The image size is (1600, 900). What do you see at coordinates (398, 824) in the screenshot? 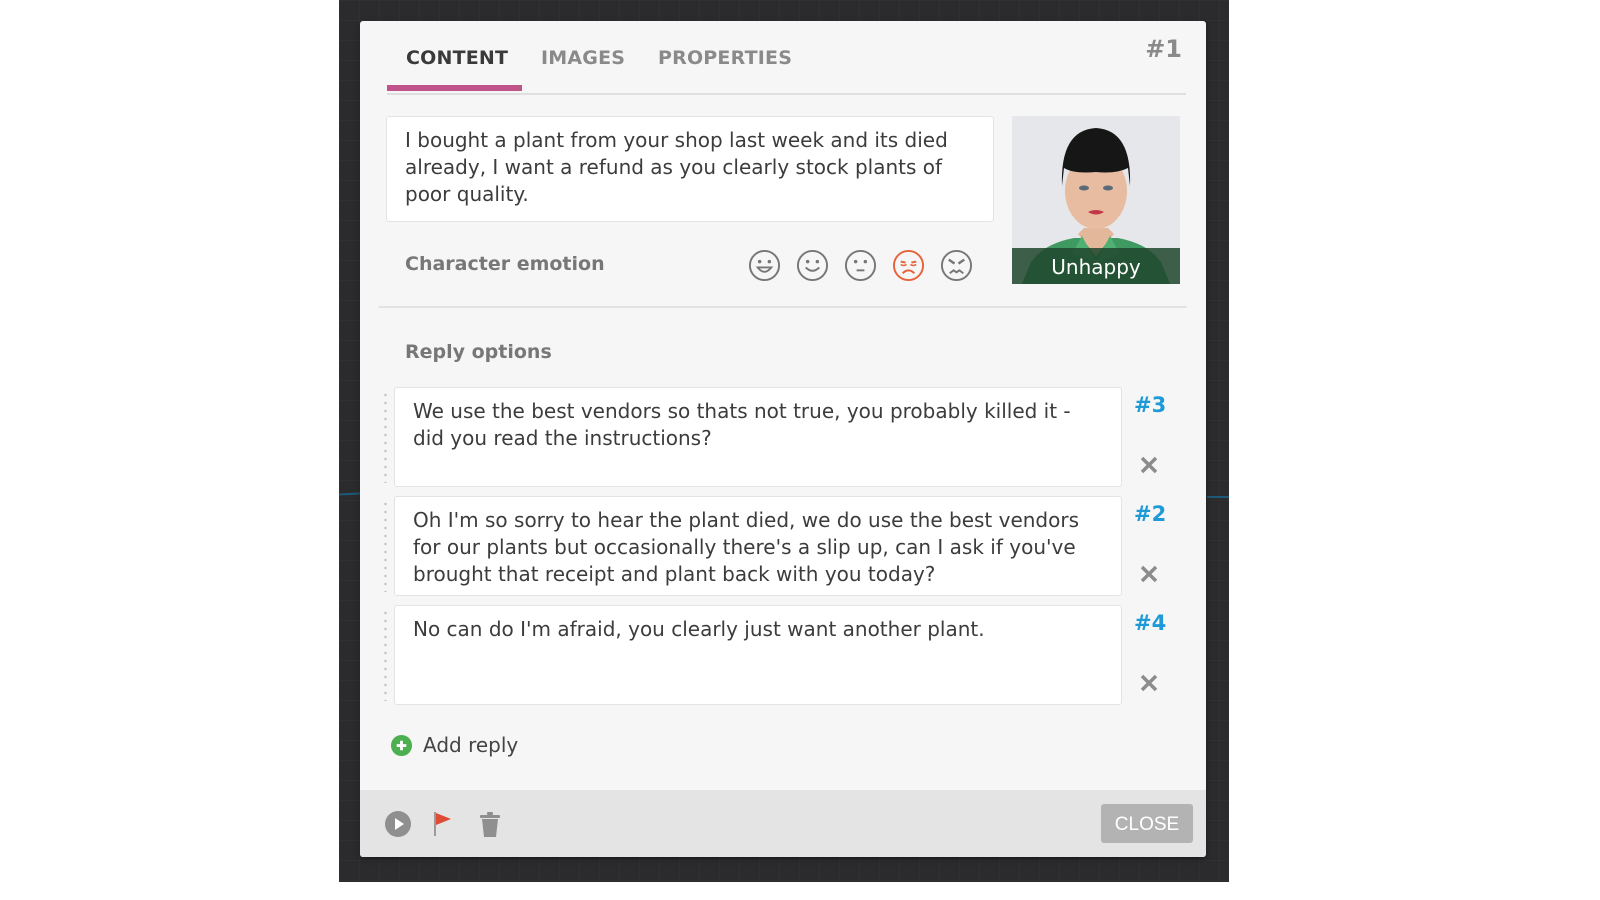
I see `play-icon` at bounding box center [398, 824].